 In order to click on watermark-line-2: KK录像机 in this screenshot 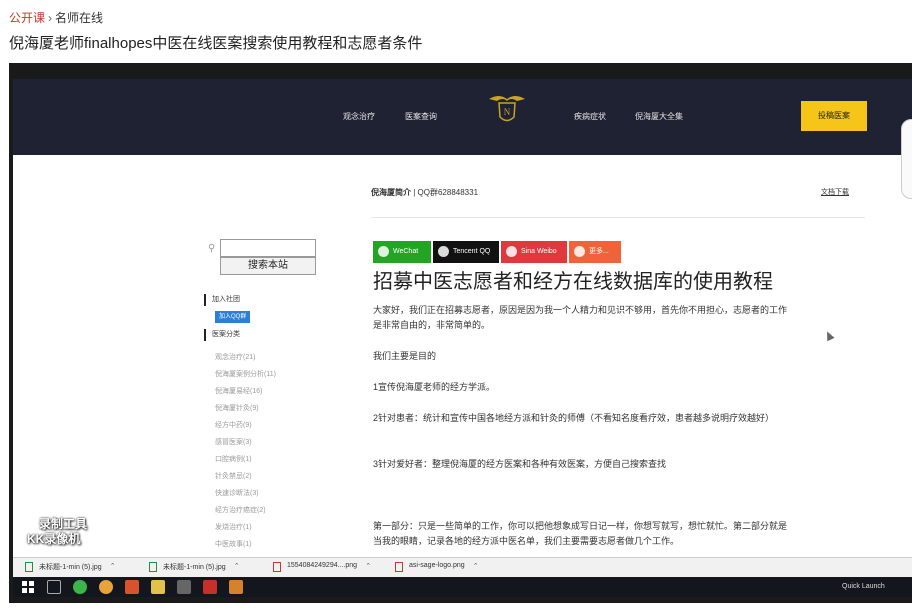, I will do `click(54, 539)`.